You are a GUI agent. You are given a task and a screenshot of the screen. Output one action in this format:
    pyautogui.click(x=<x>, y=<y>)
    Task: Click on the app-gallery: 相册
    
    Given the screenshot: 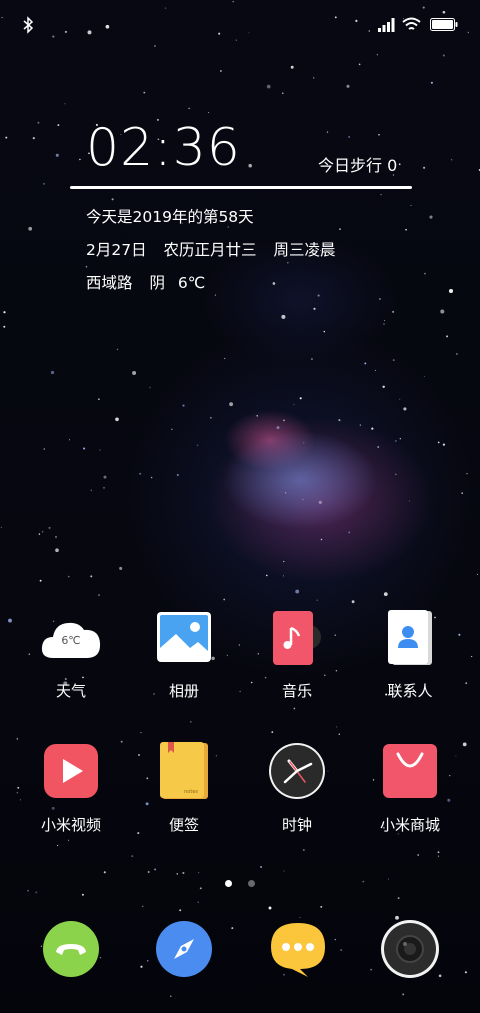 What is the action you would take?
    pyautogui.click(x=184, y=654)
    